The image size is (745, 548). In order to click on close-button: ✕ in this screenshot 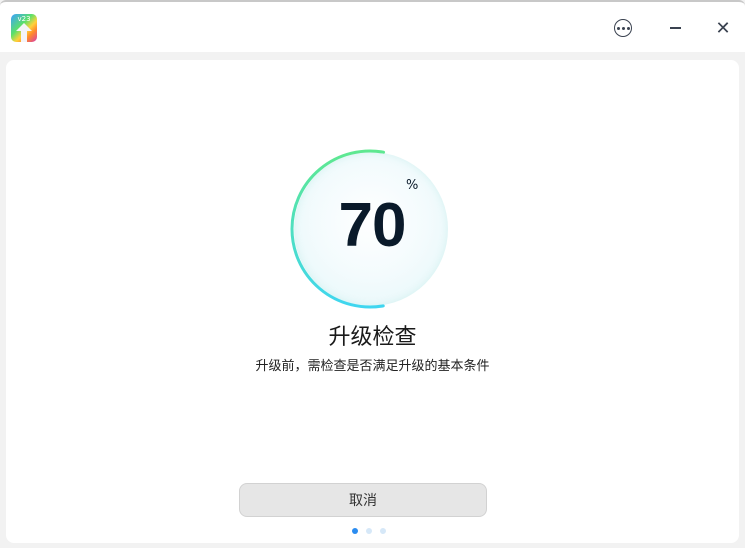, I will do `click(723, 28)`.